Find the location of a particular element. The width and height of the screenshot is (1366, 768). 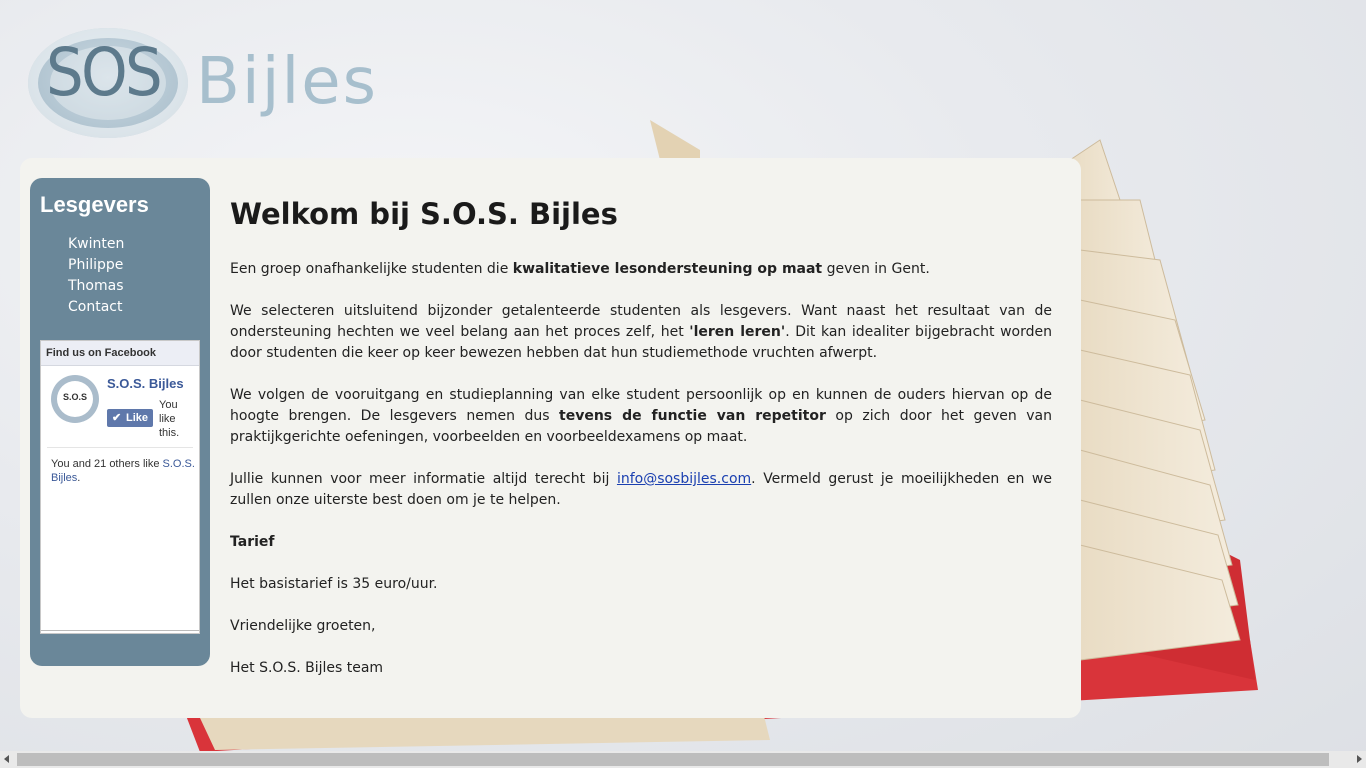

tarief-heading: Tarief is located at coordinates (641, 542).